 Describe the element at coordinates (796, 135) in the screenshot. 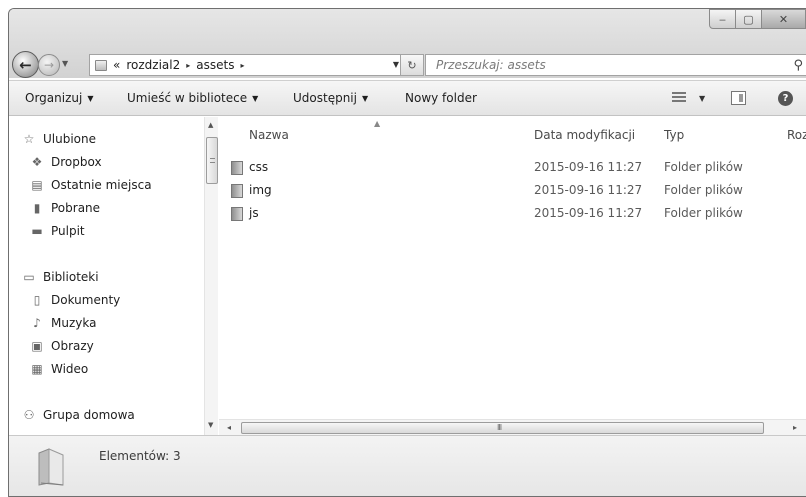

I see `column-header-size: Roz` at that location.